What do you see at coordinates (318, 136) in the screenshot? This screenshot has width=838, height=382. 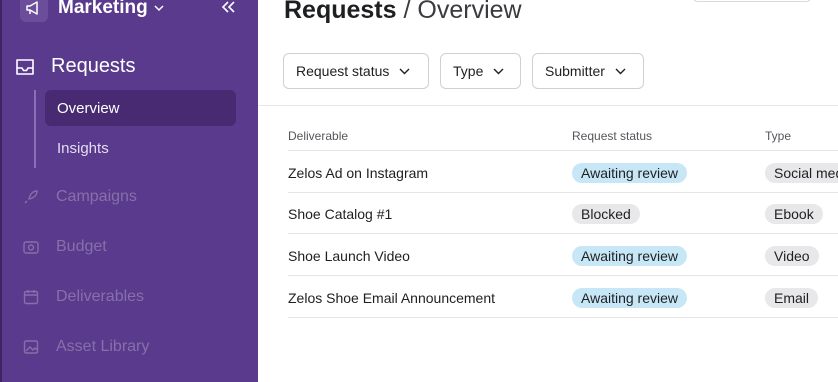 I see `column-header-deliverable: Deliverable` at bounding box center [318, 136].